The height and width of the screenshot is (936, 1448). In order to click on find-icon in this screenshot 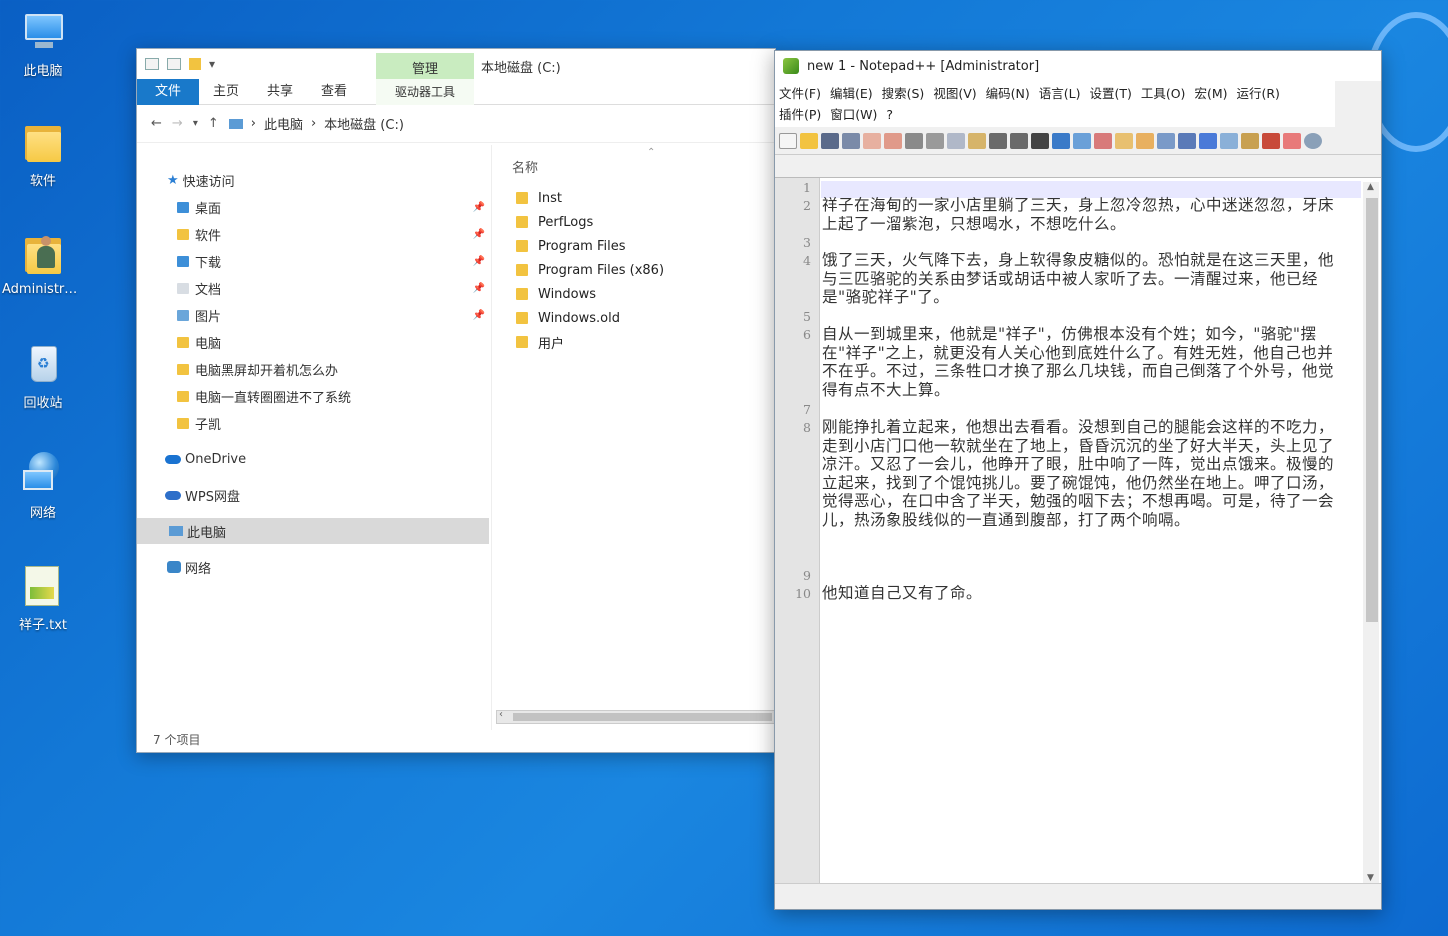, I will do `click(1040, 140)`.